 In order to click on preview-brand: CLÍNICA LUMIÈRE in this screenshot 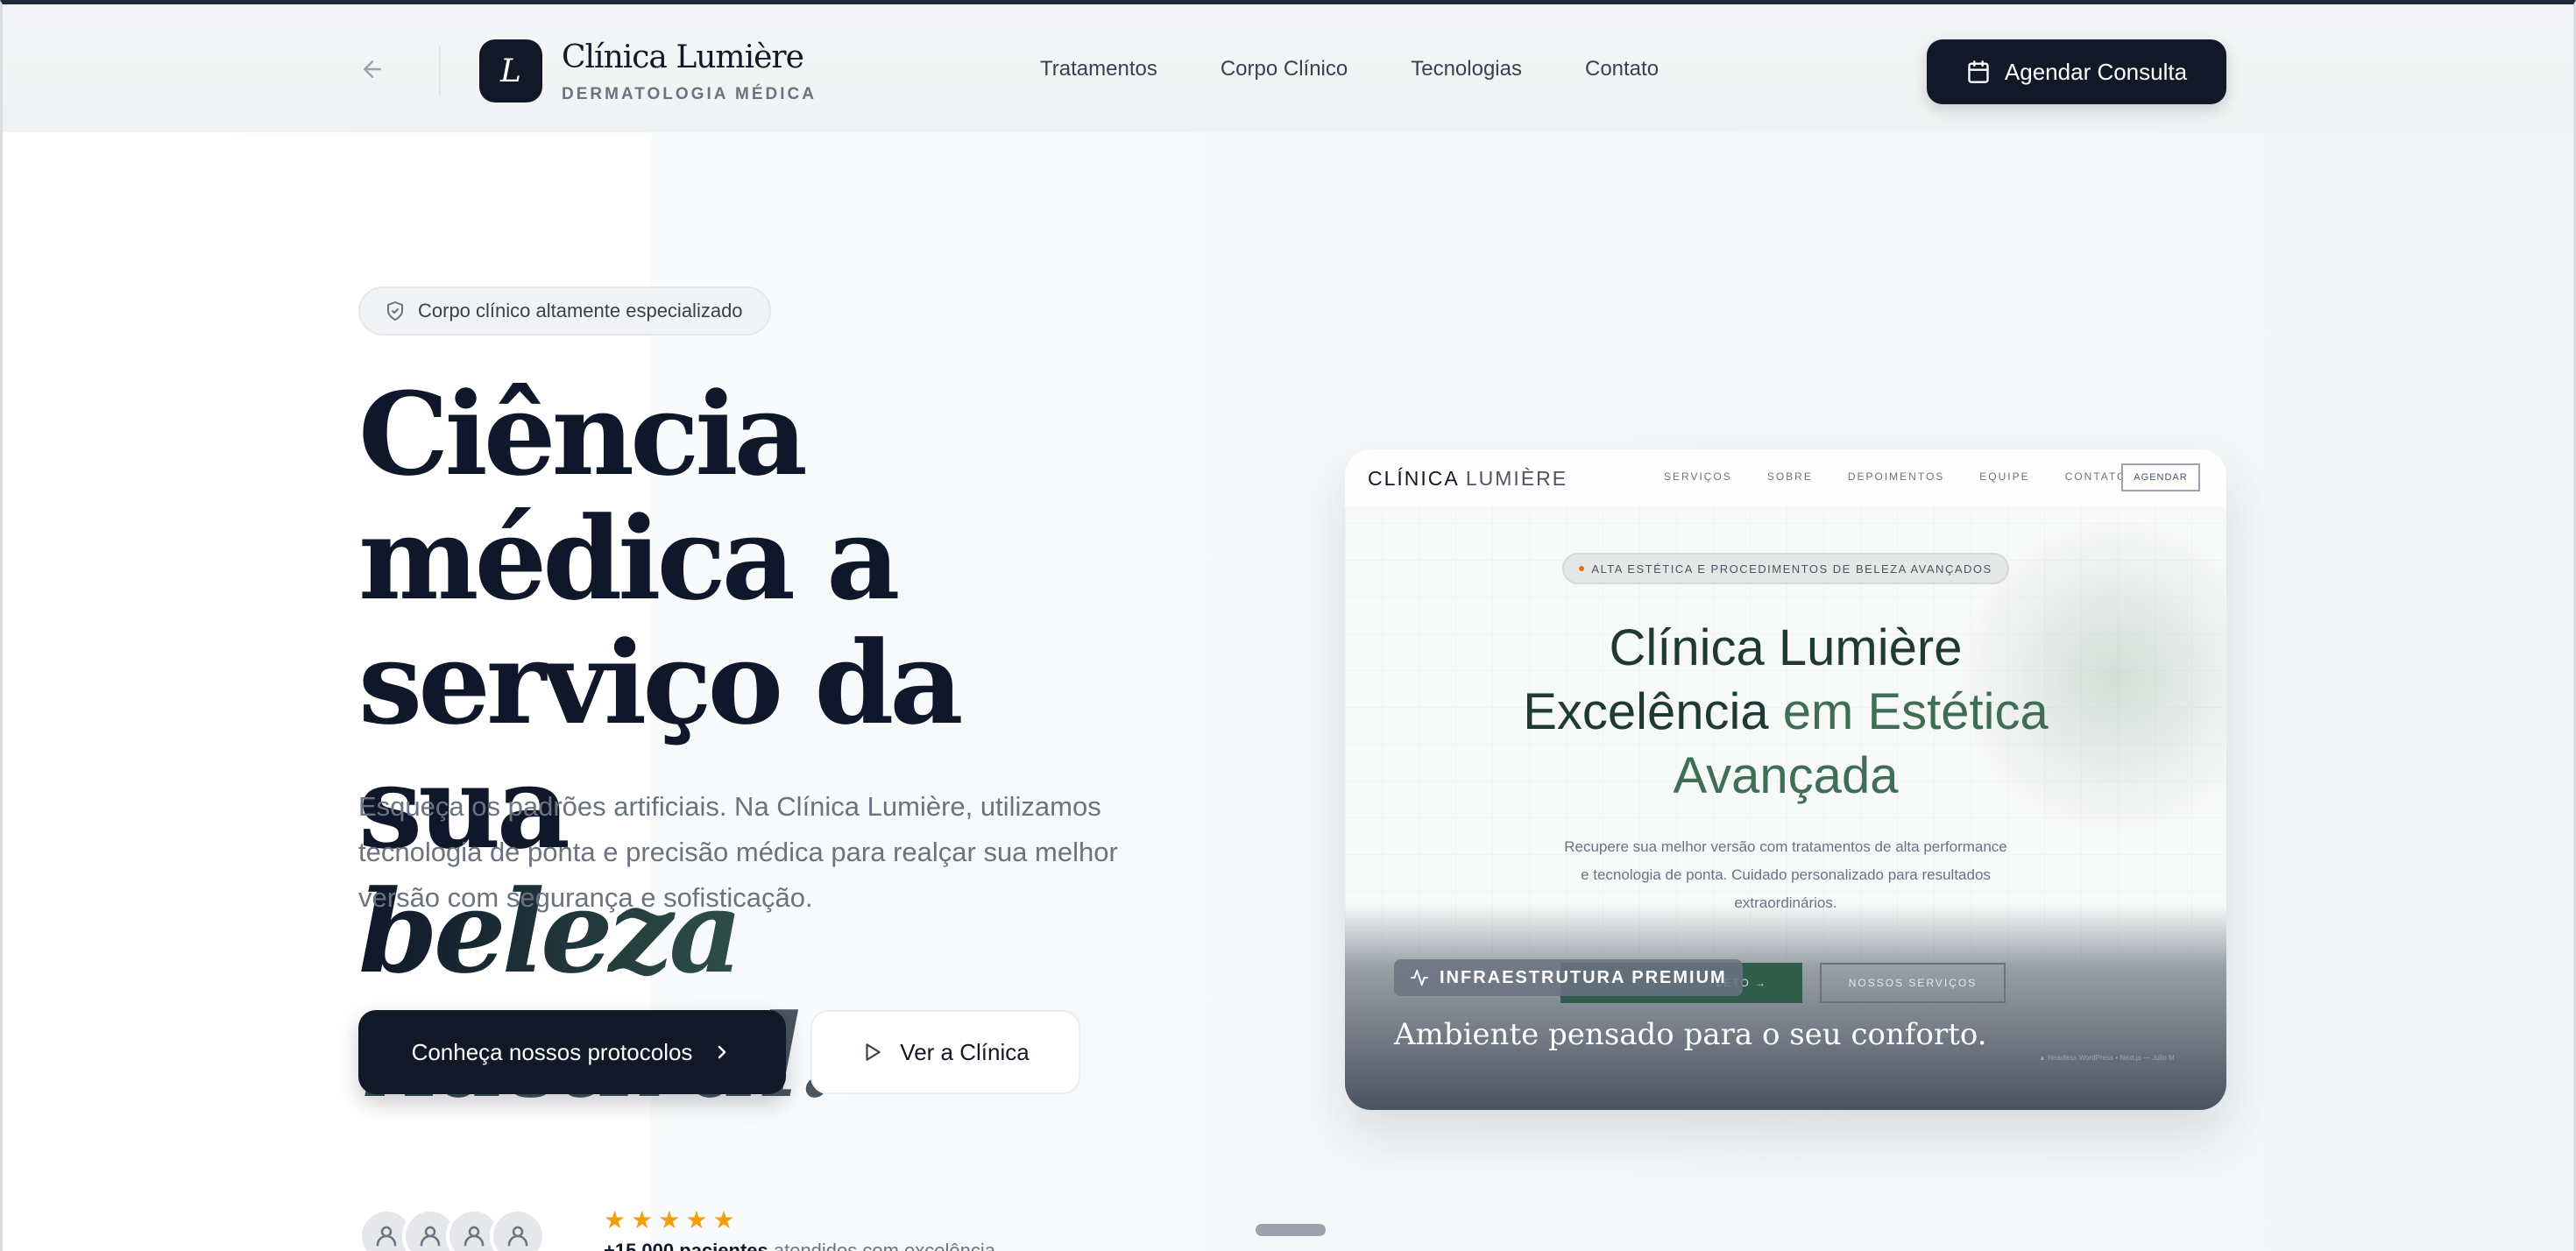, I will do `click(1468, 479)`.